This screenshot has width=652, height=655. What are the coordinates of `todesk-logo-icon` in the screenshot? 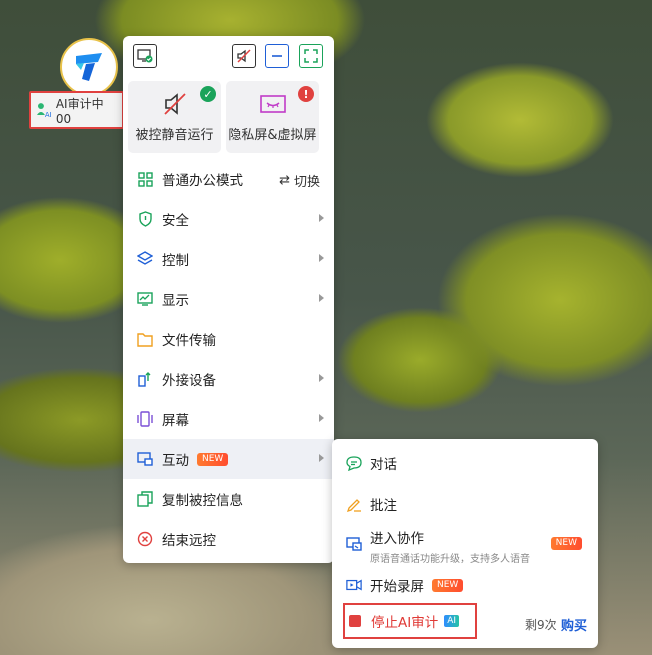 It's located at (89, 67).